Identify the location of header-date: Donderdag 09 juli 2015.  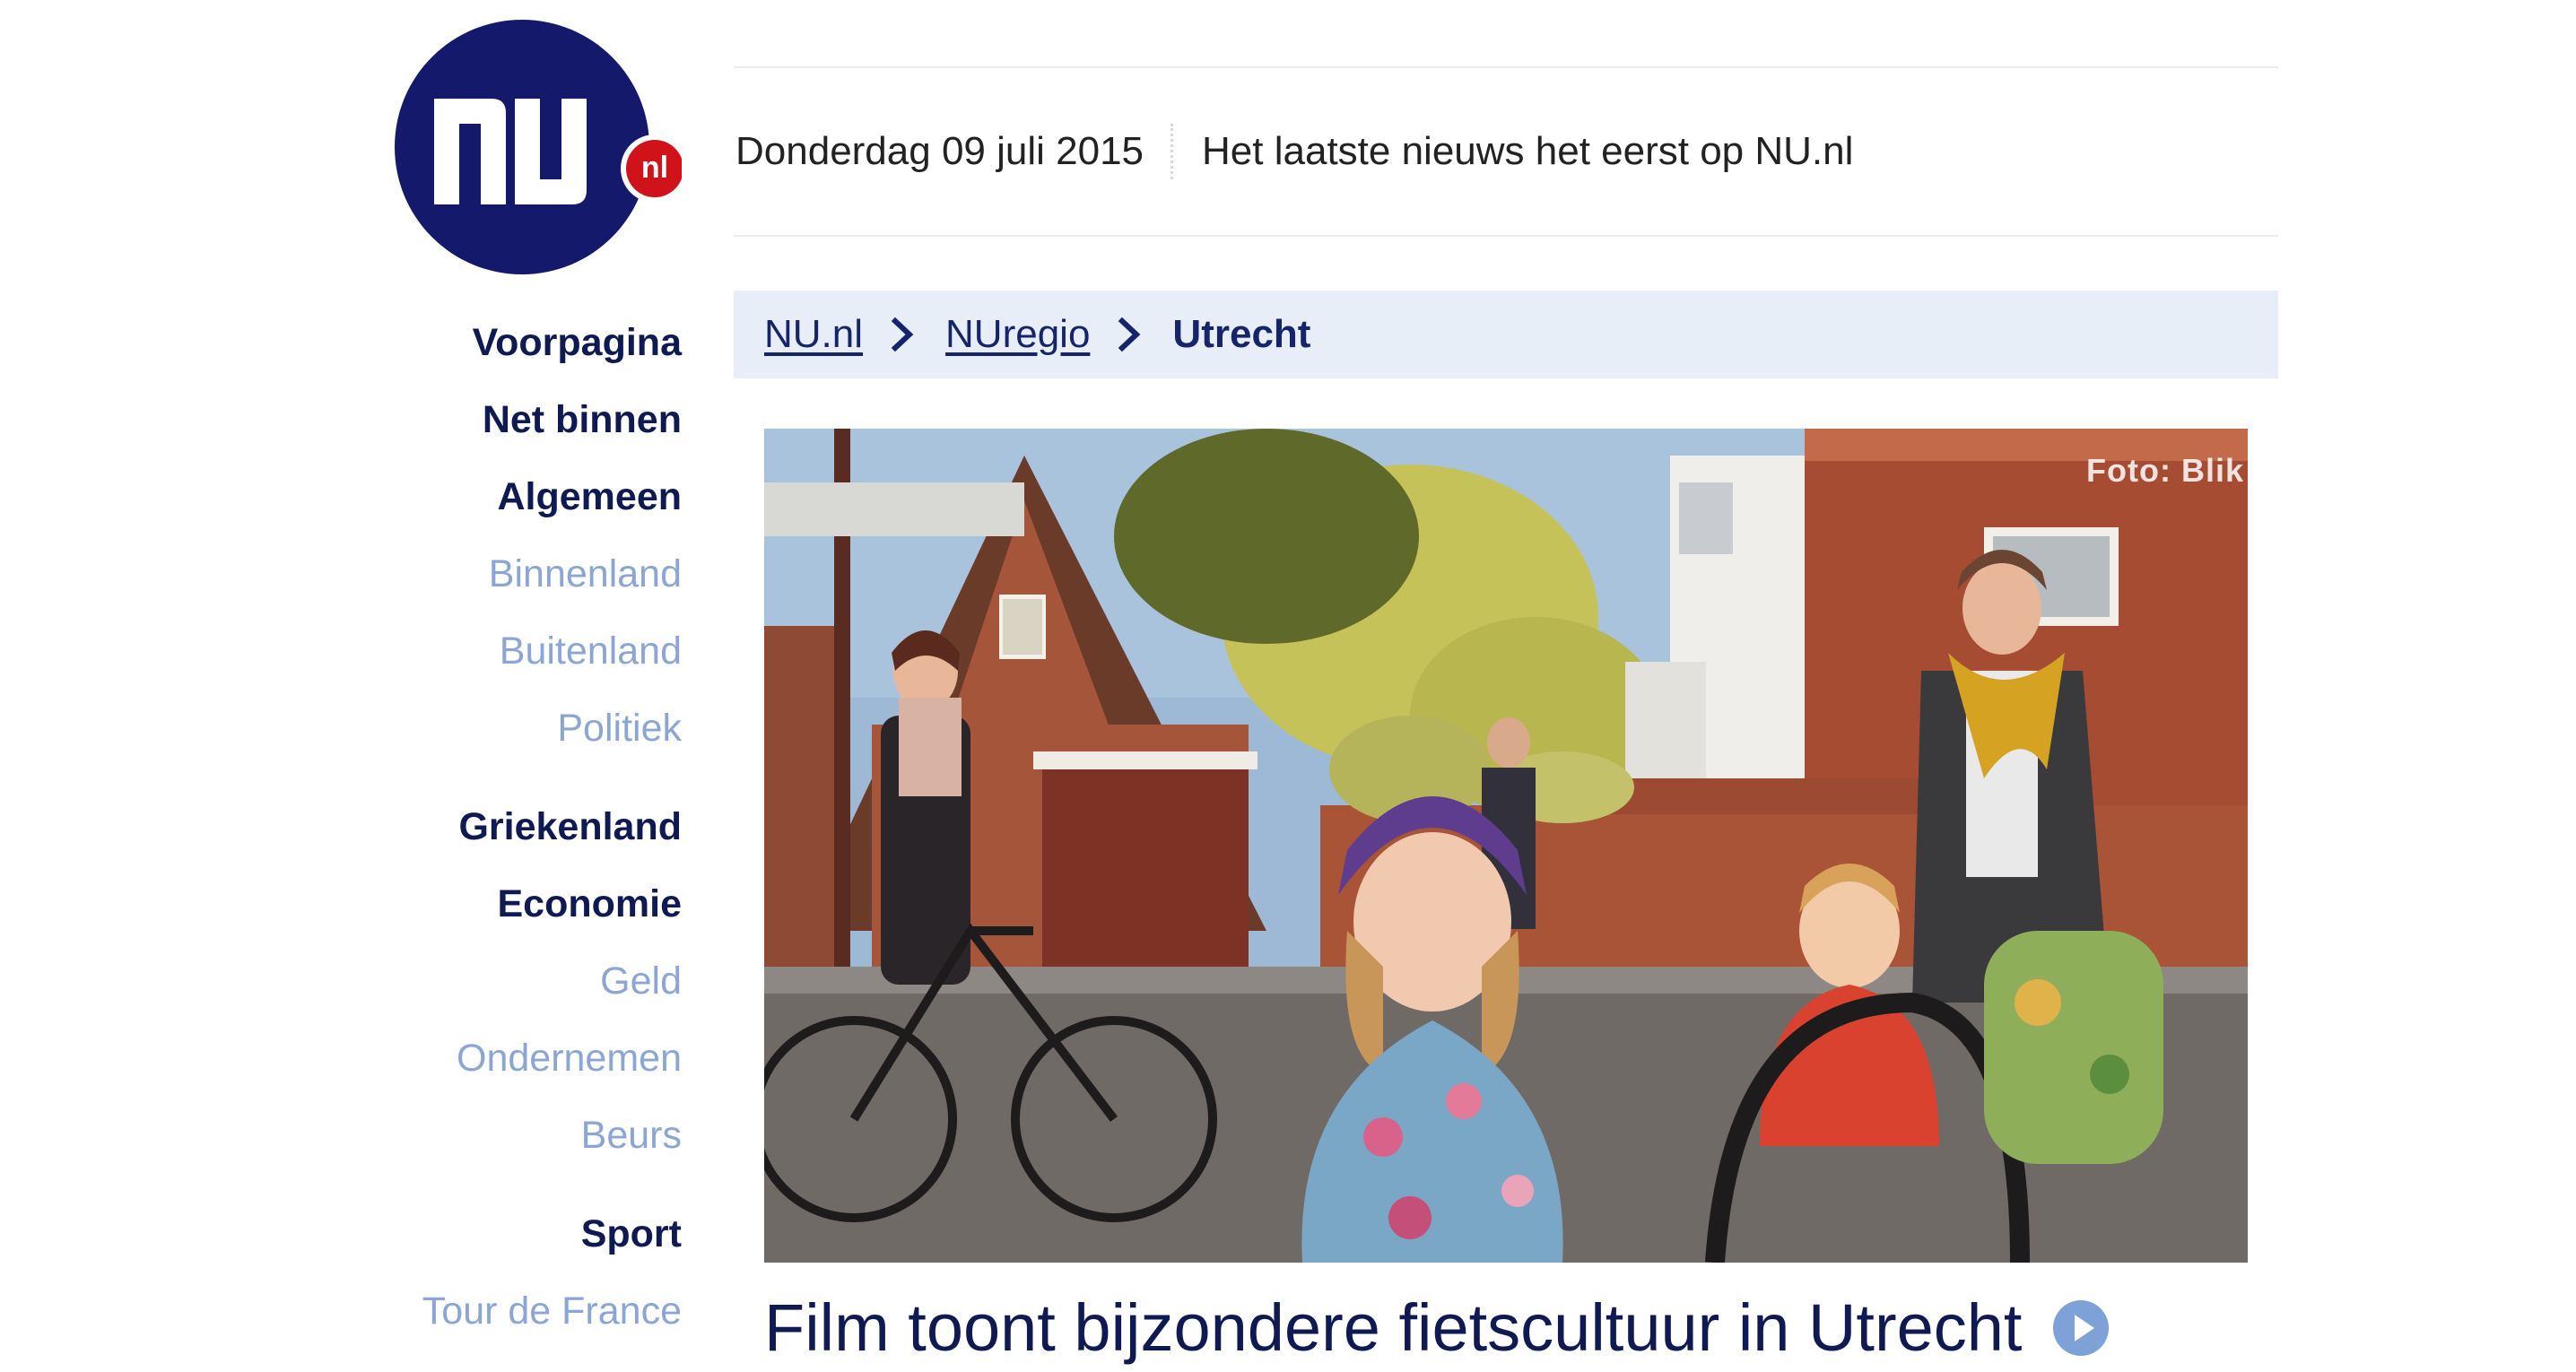
(939, 151).